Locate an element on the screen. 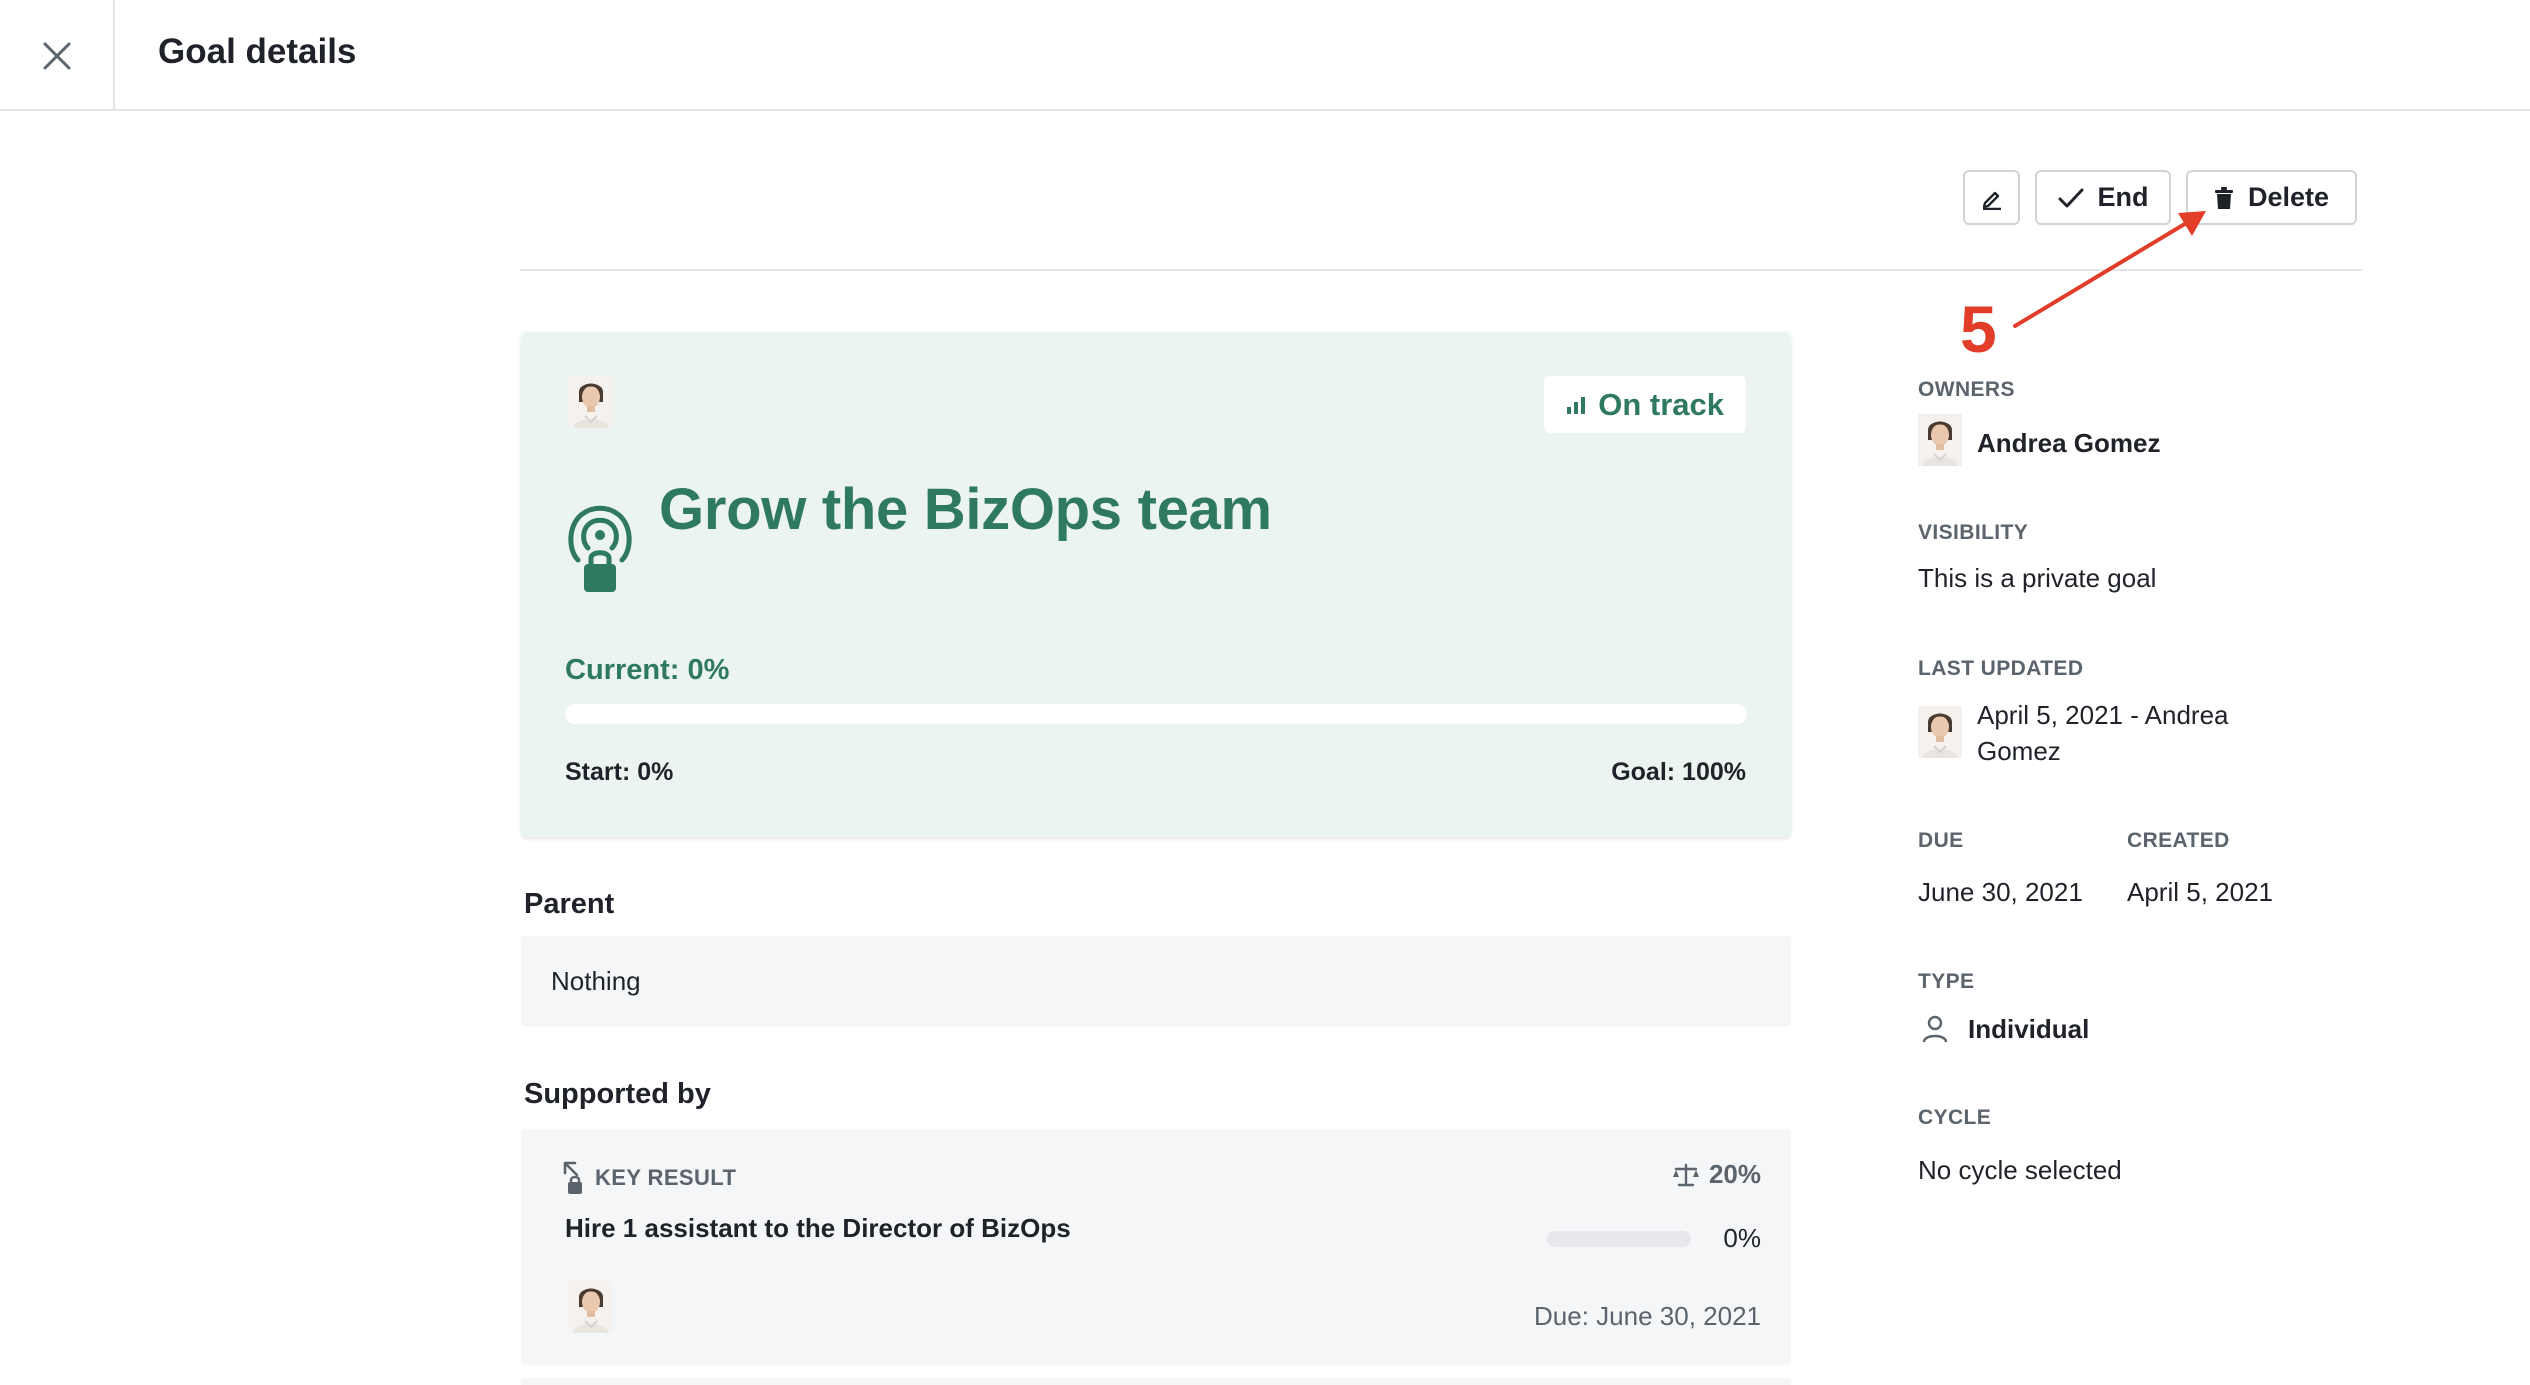 The height and width of the screenshot is (1385, 2530). created-label: CREATED is located at coordinates (2178, 840).